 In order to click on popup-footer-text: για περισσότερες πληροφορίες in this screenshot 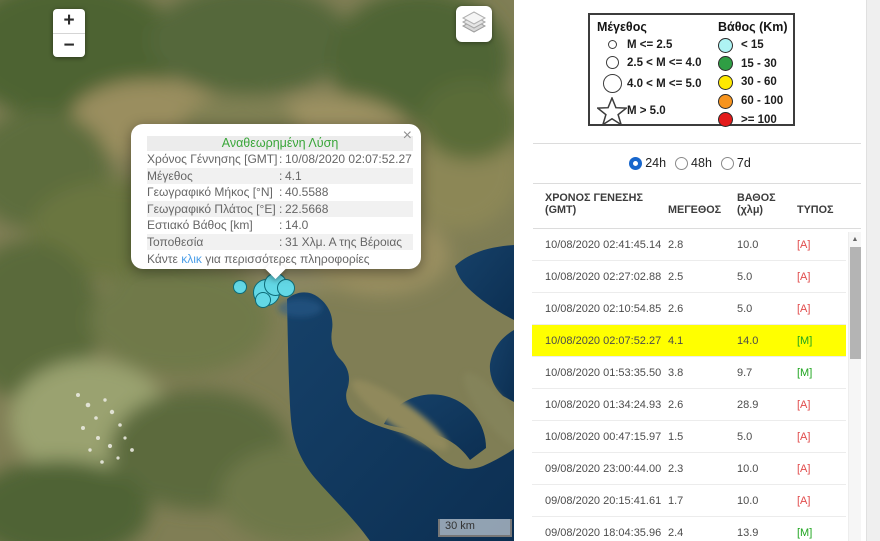, I will do `click(285, 259)`.